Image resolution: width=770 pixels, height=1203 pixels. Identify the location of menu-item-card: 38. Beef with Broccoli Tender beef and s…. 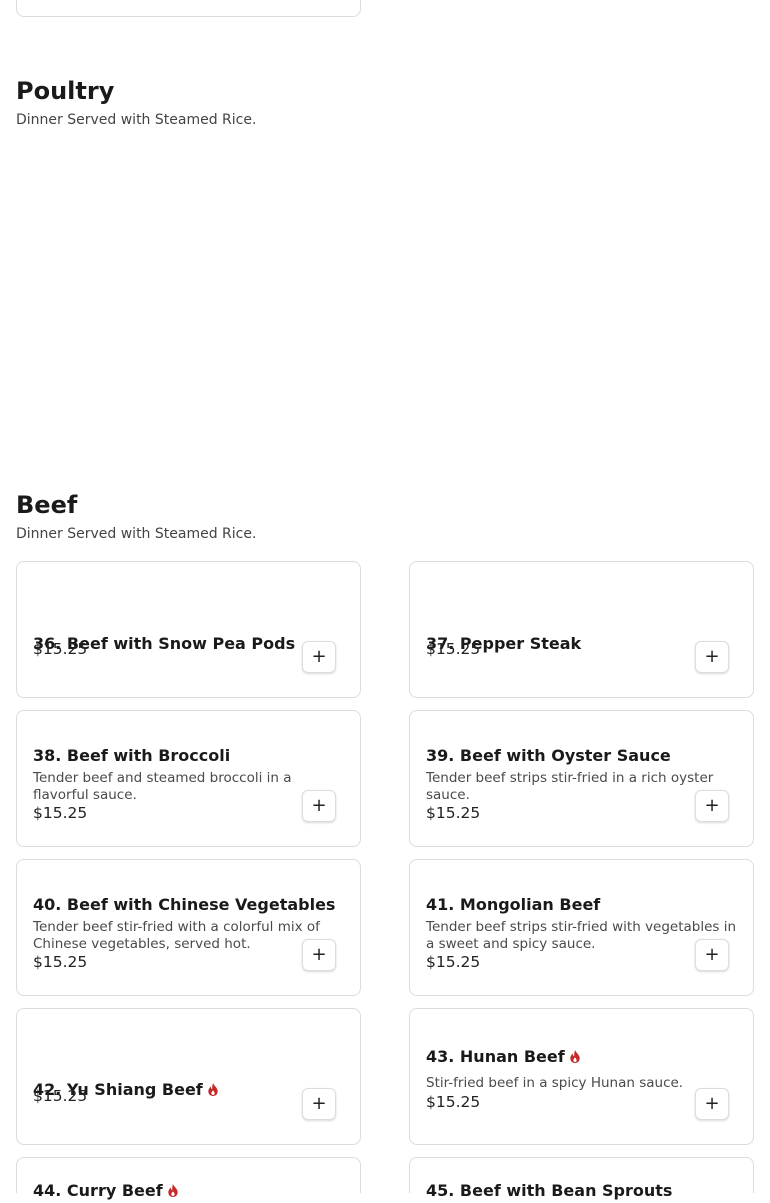
(188, 778).